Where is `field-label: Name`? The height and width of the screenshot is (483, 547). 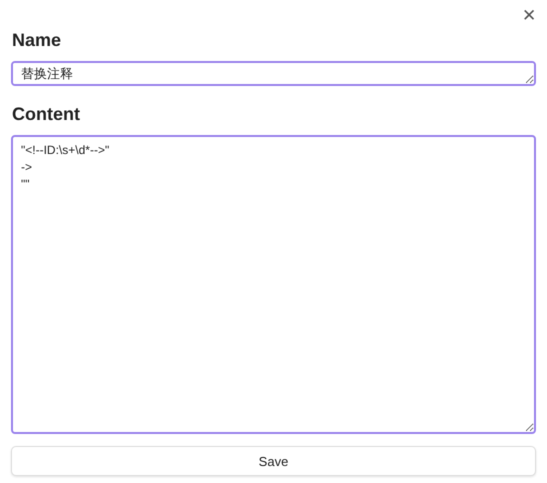 field-label: Name is located at coordinates (37, 40).